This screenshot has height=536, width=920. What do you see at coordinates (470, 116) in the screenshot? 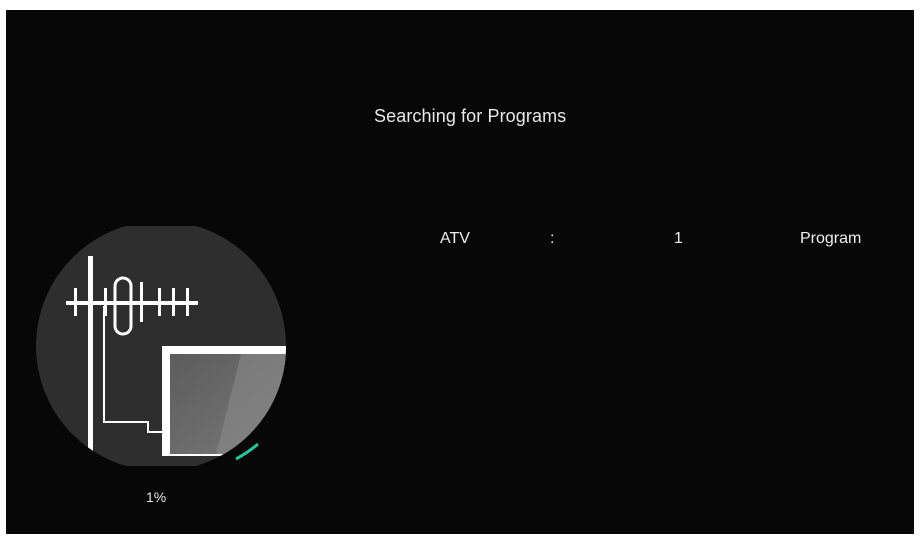
I see `page-title: Searching for Programs` at bounding box center [470, 116].